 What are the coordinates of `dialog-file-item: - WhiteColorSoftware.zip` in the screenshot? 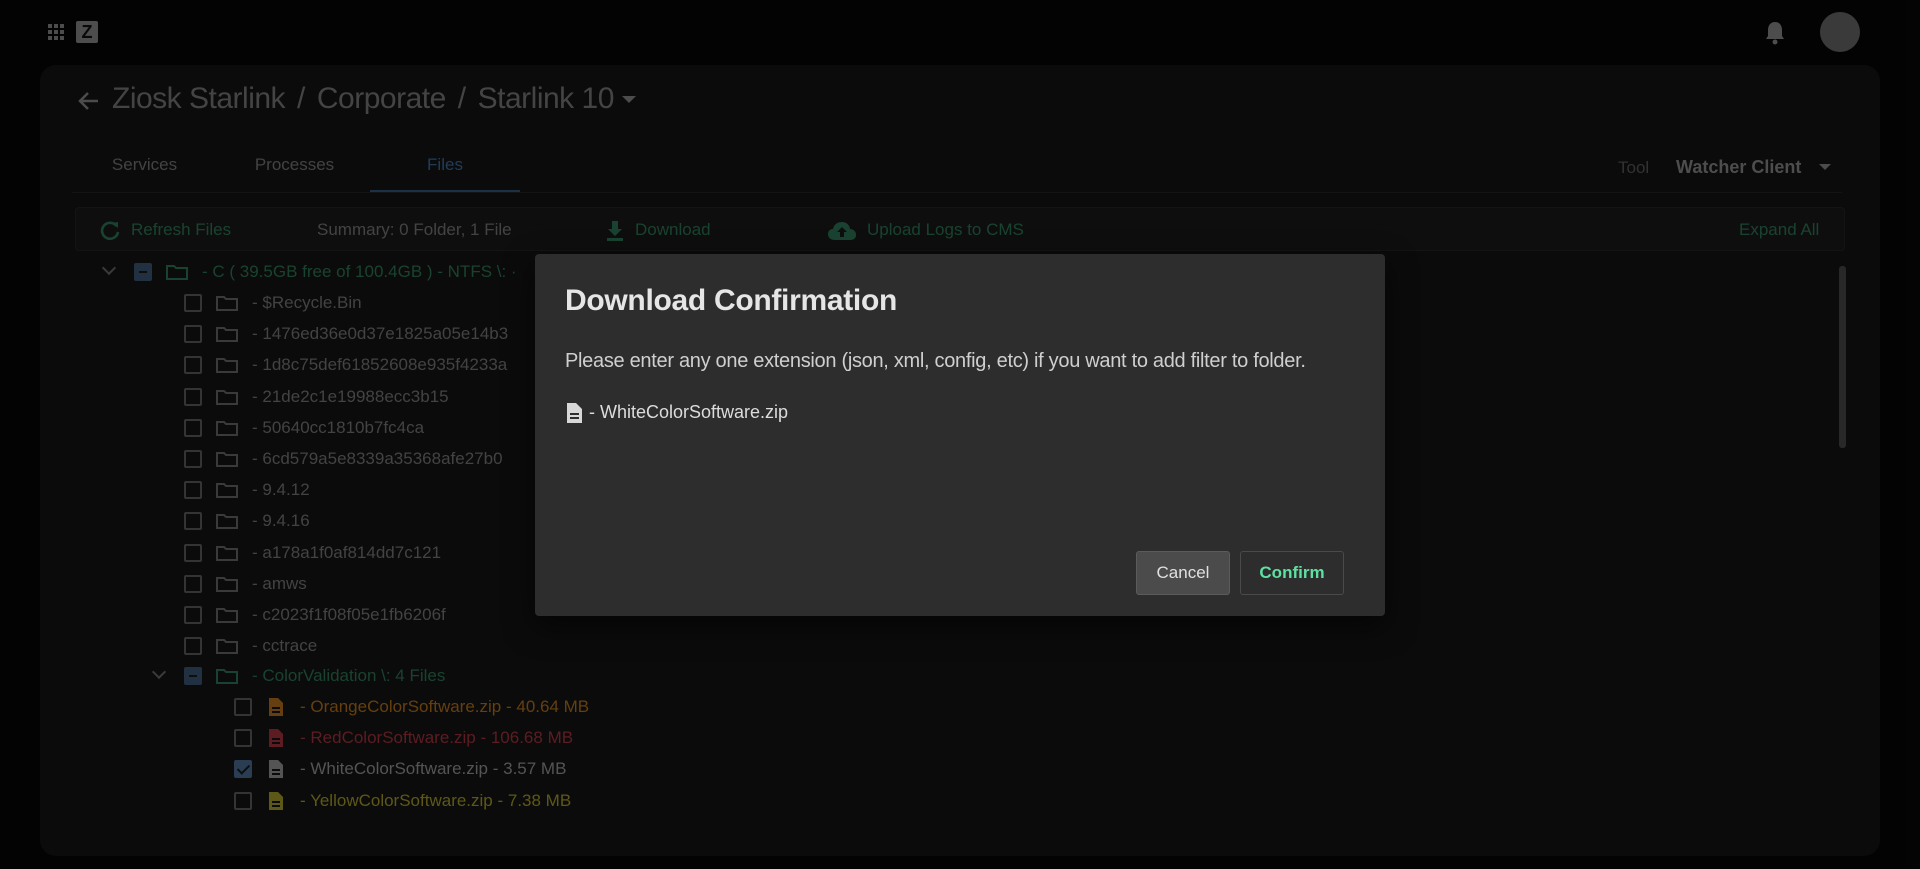 It's located at (676, 413).